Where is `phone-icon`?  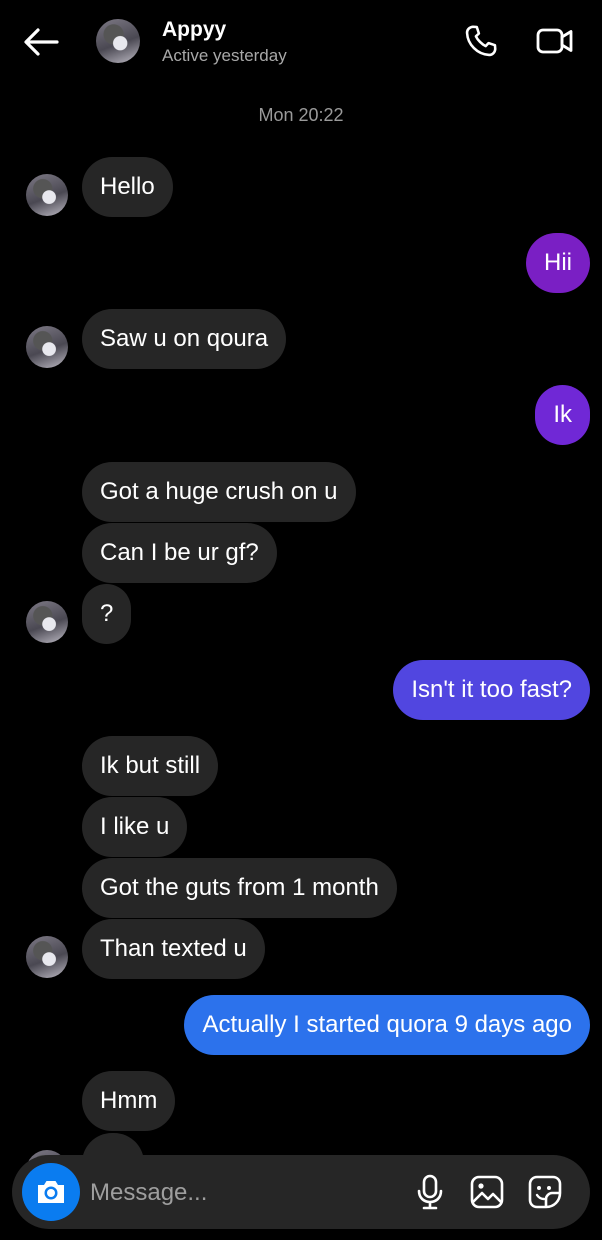
phone-icon is located at coordinates (481, 41).